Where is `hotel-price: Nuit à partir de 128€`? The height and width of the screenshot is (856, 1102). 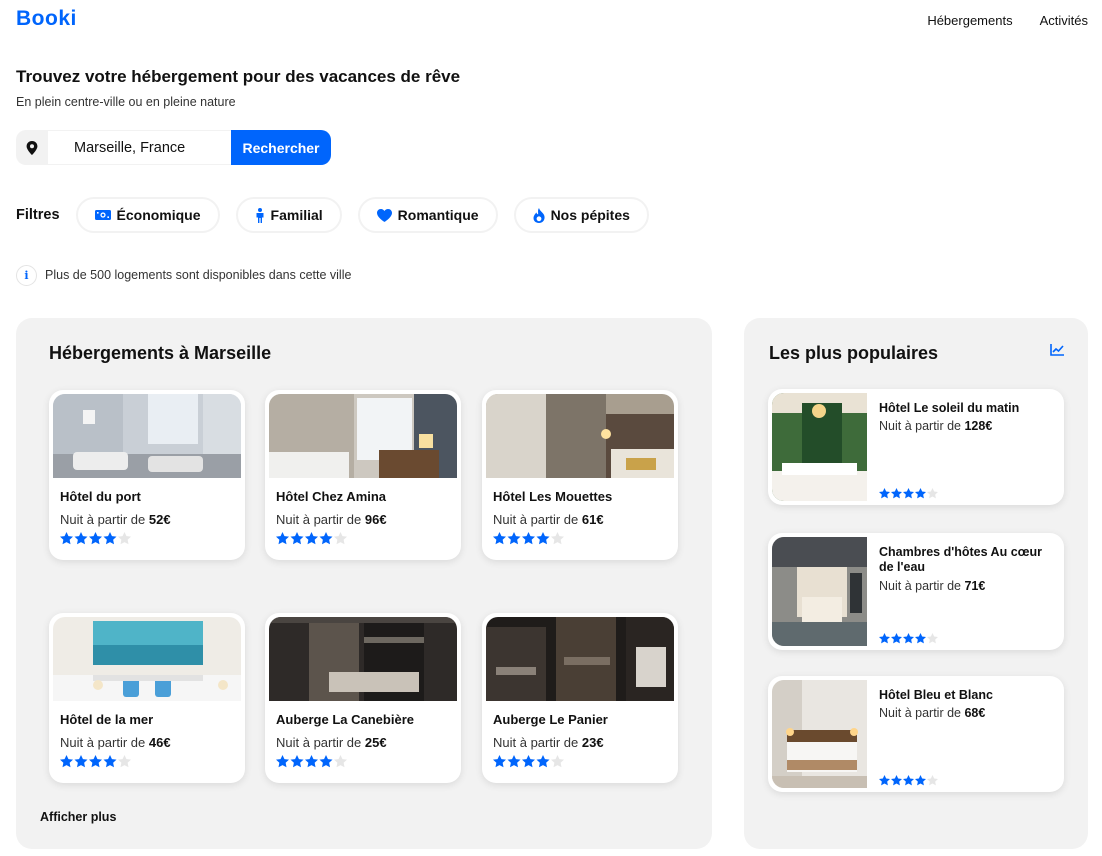 hotel-price: Nuit à partir de 128€ is located at coordinates (935, 426).